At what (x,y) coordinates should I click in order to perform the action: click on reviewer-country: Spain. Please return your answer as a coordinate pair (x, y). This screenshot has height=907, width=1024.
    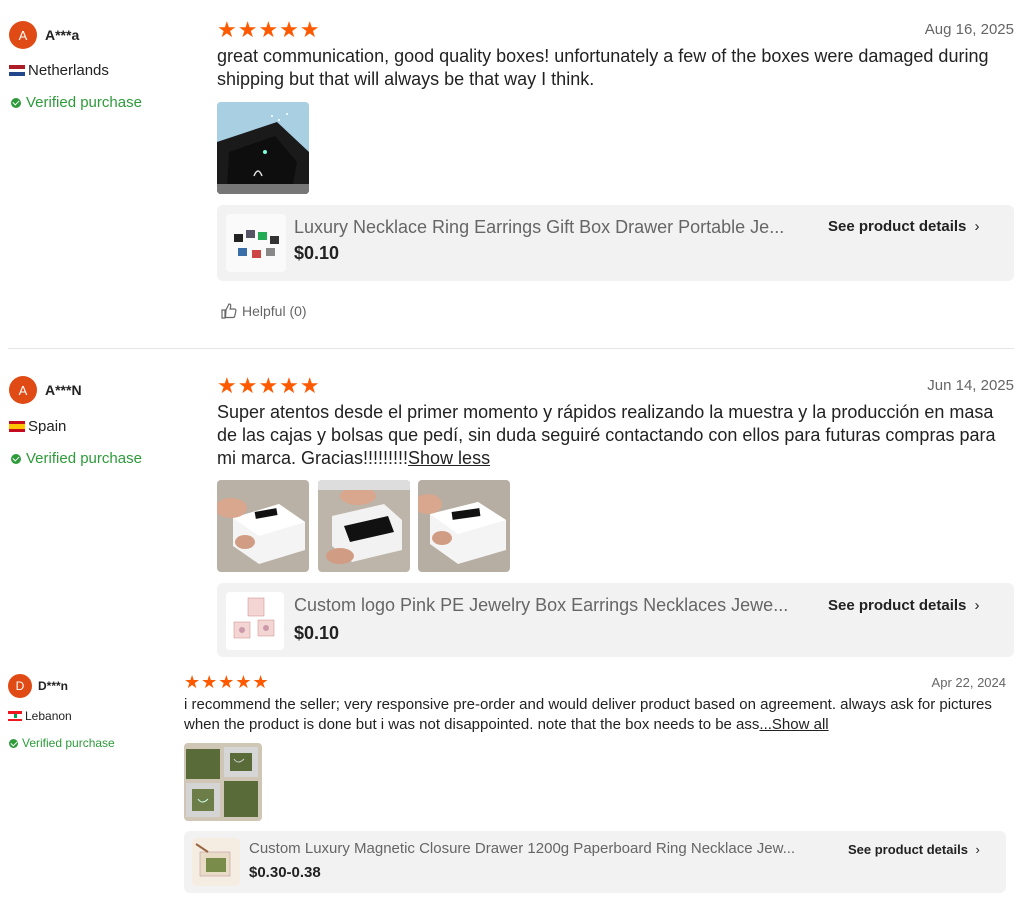
    Looking at the image, I should click on (37, 426).